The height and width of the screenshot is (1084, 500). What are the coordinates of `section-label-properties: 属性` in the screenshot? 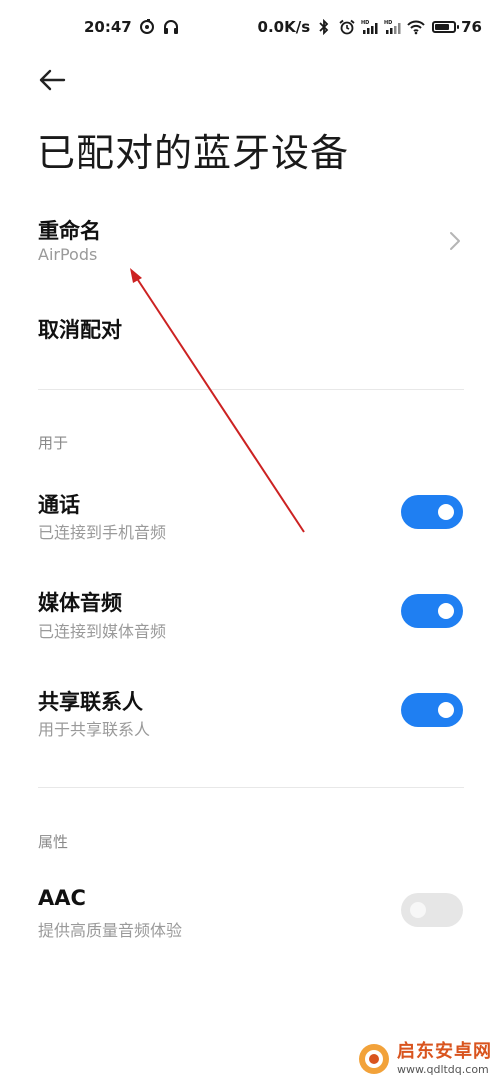 It's located at (53, 842).